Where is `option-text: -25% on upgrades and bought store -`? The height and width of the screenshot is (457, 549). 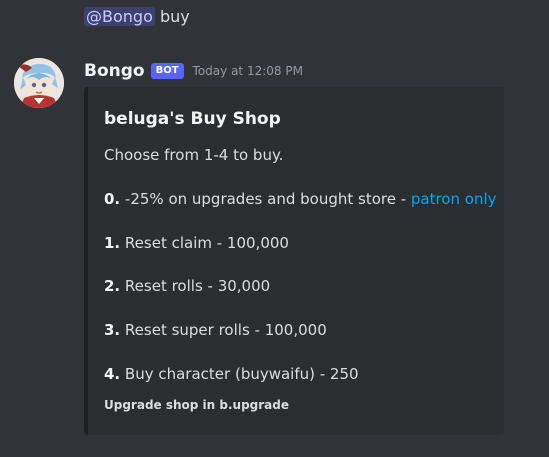
option-text: -25% on upgrades and bought store - is located at coordinates (267, 199).